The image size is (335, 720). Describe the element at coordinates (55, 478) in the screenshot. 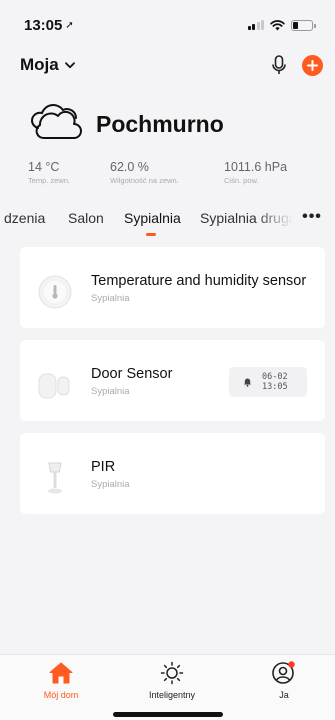

I see `pir-sensor-icon` at that location.